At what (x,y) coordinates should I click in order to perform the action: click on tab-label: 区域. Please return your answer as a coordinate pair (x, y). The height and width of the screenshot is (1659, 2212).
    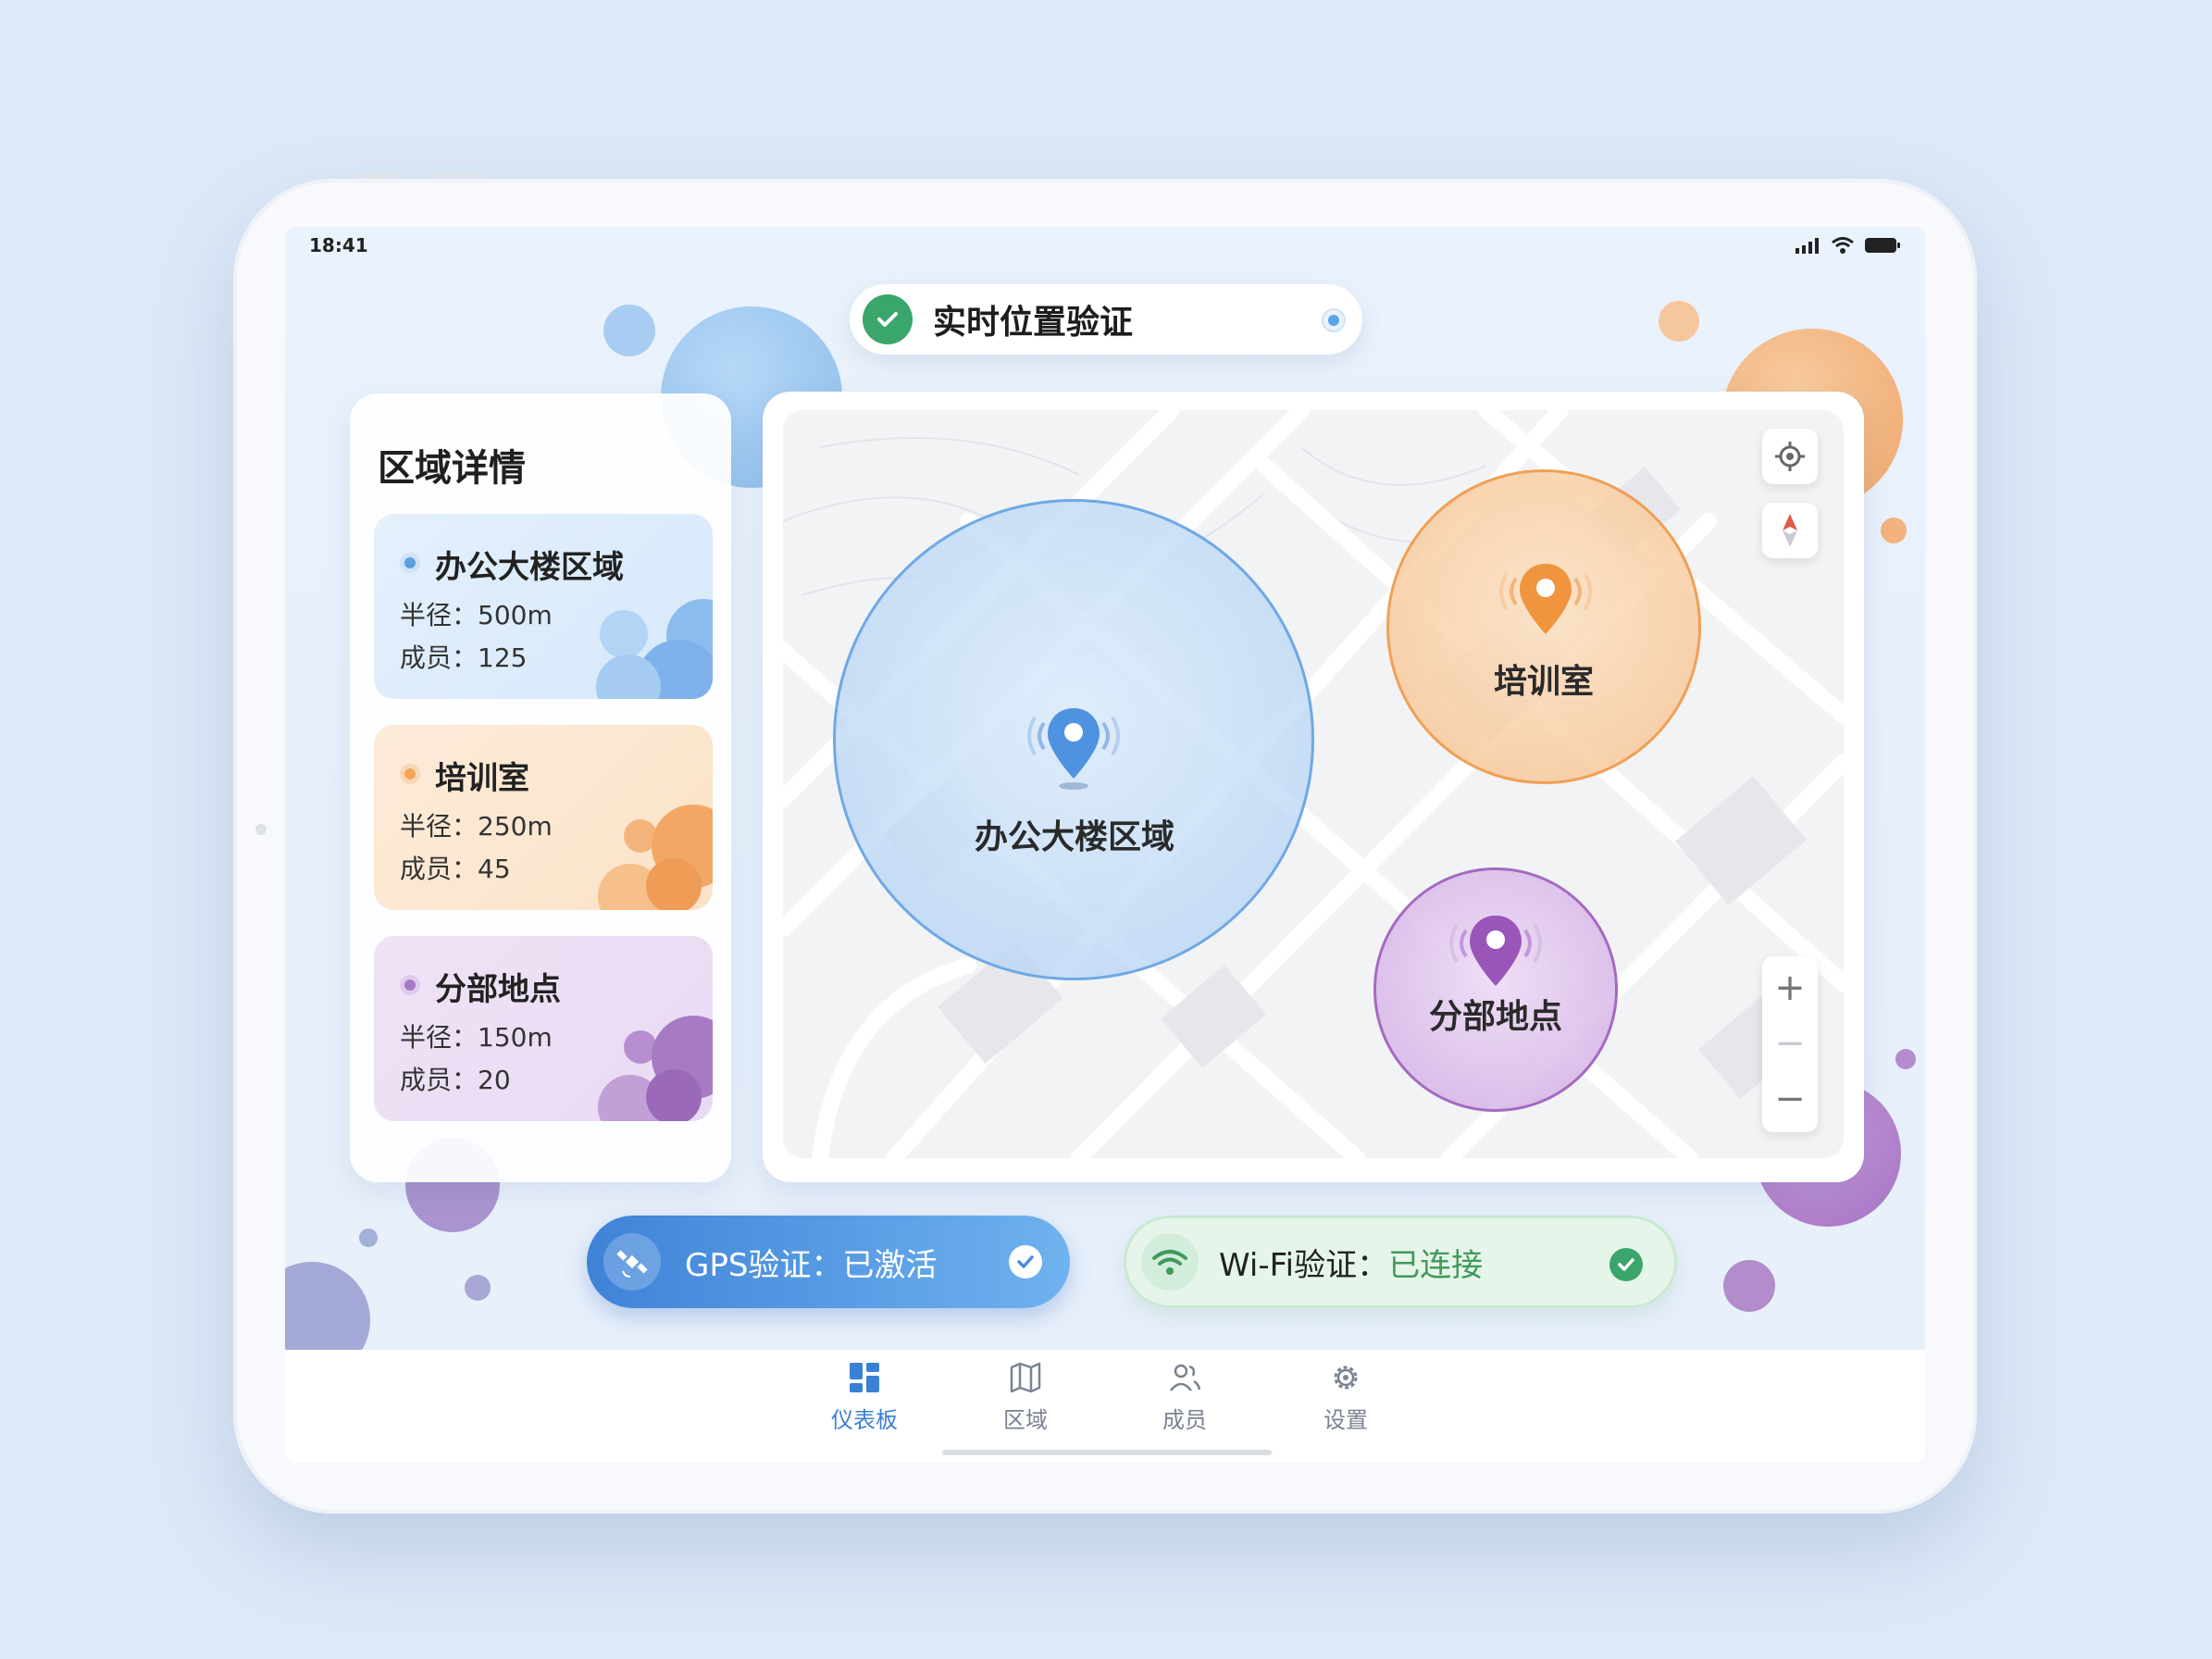
    Looking at the image, I should click on (1025, 1420).